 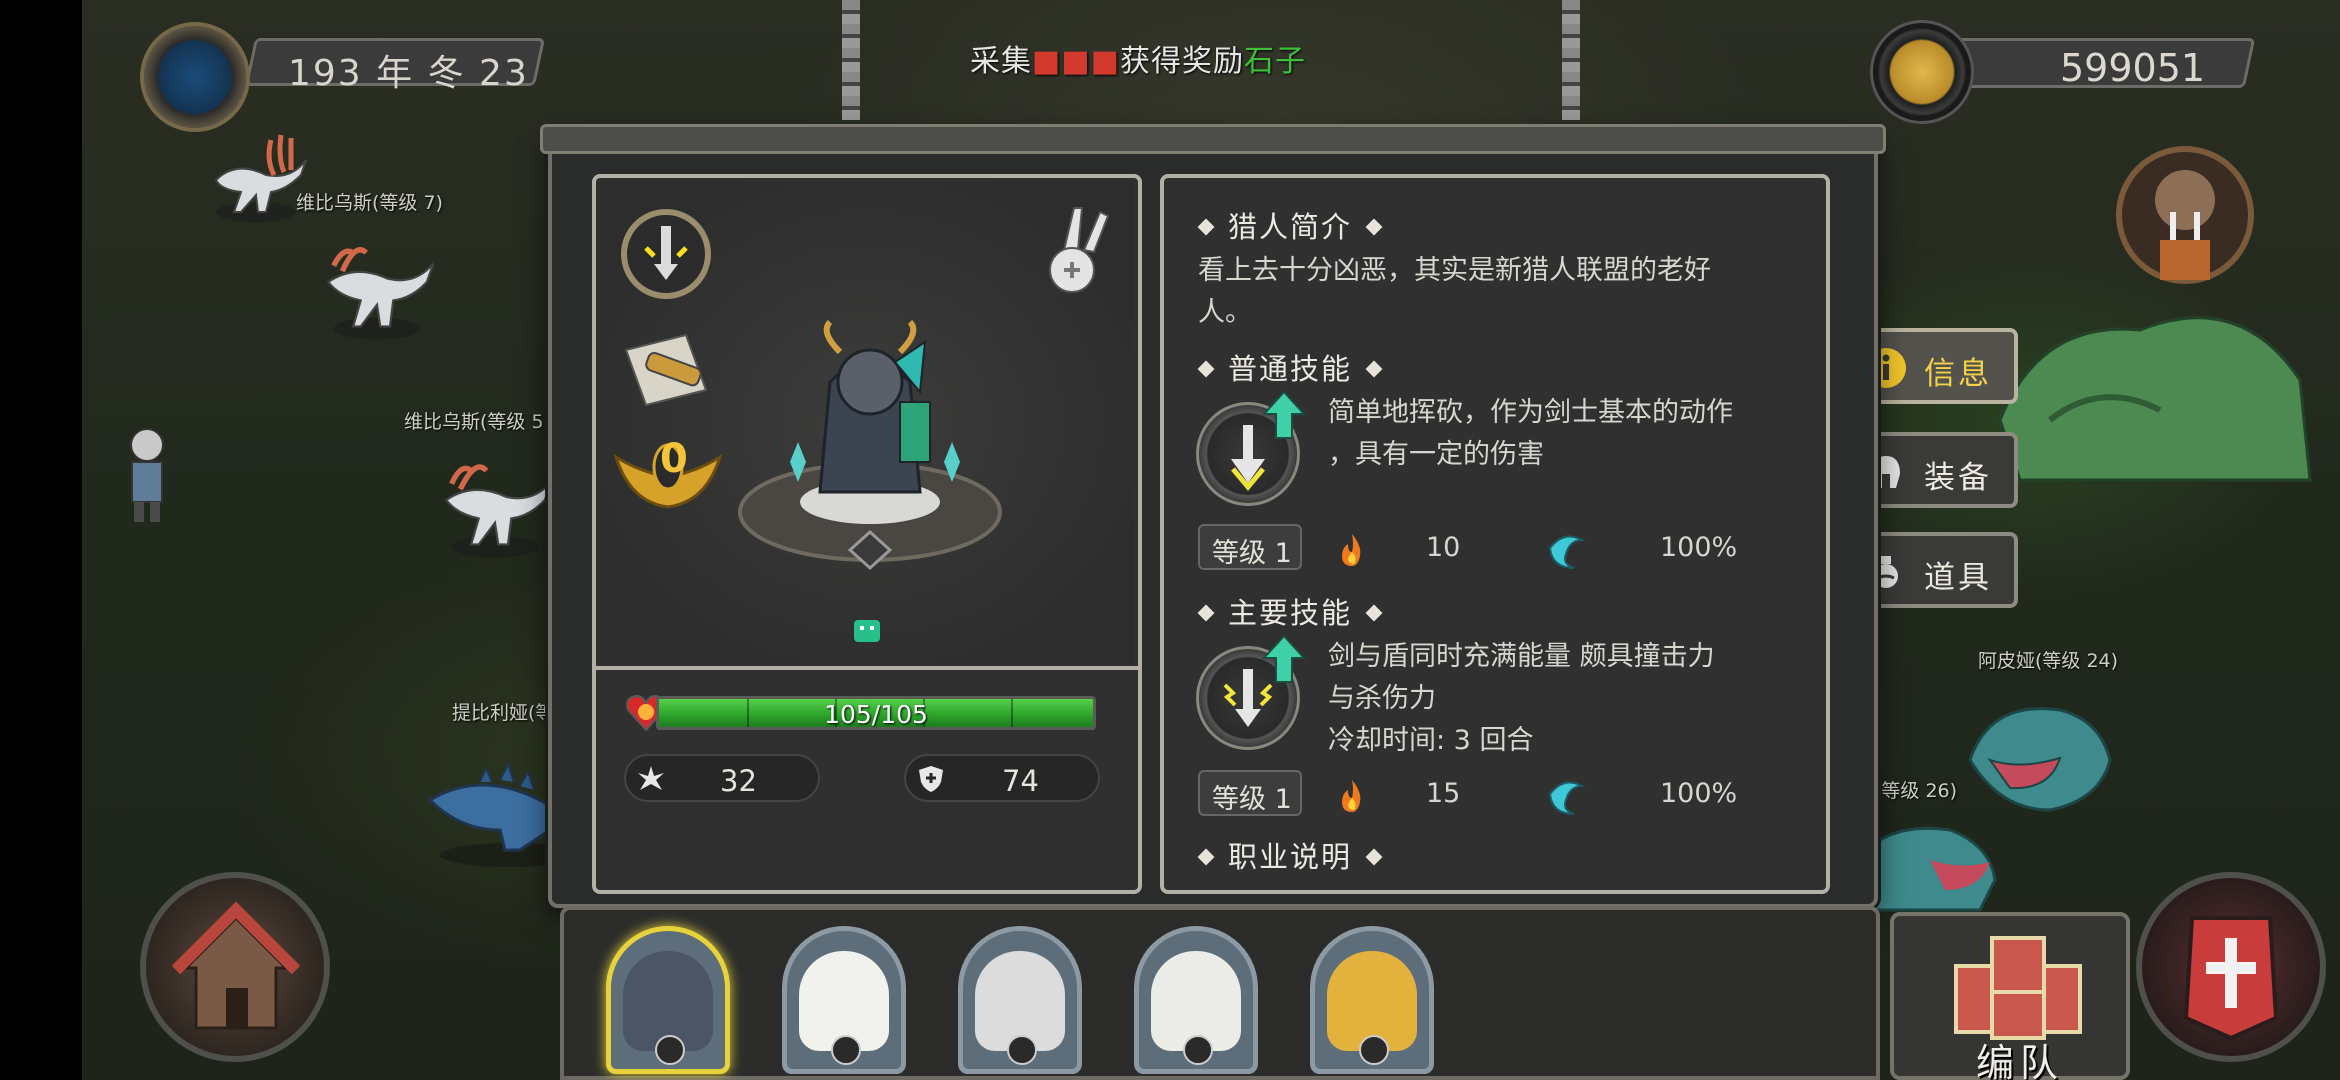 What do you see at coordinates (1443, 793) in the screenshot?
I see `main-skill-cost: 15` at bounding box center [1443, 793].